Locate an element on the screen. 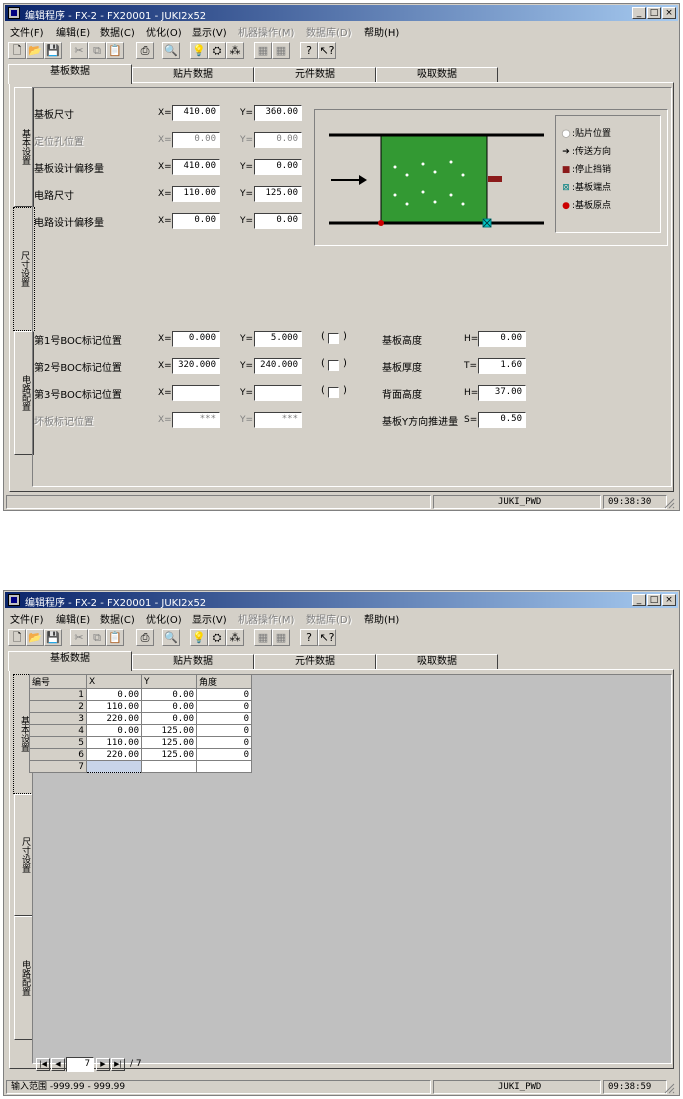  cell-x-selected is located at coordinates (114, 766).